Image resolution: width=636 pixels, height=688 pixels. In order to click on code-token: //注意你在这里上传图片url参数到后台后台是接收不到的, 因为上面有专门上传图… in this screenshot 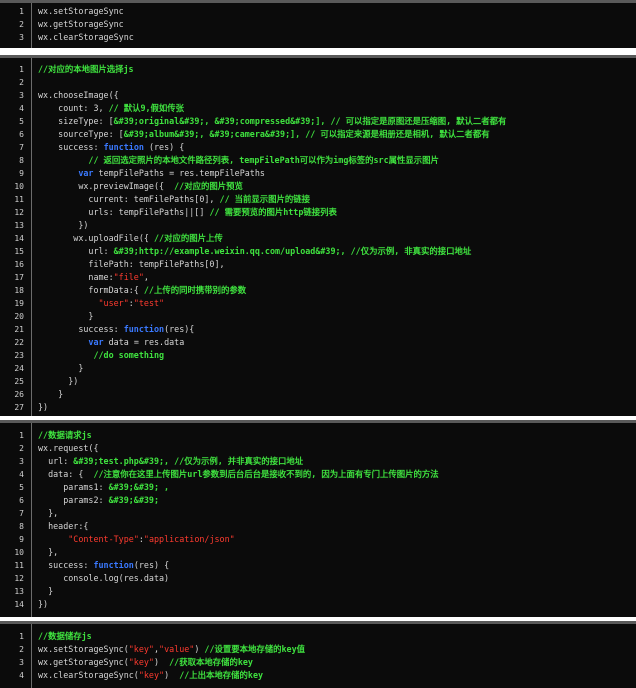, I will do `click(266, 474)`.